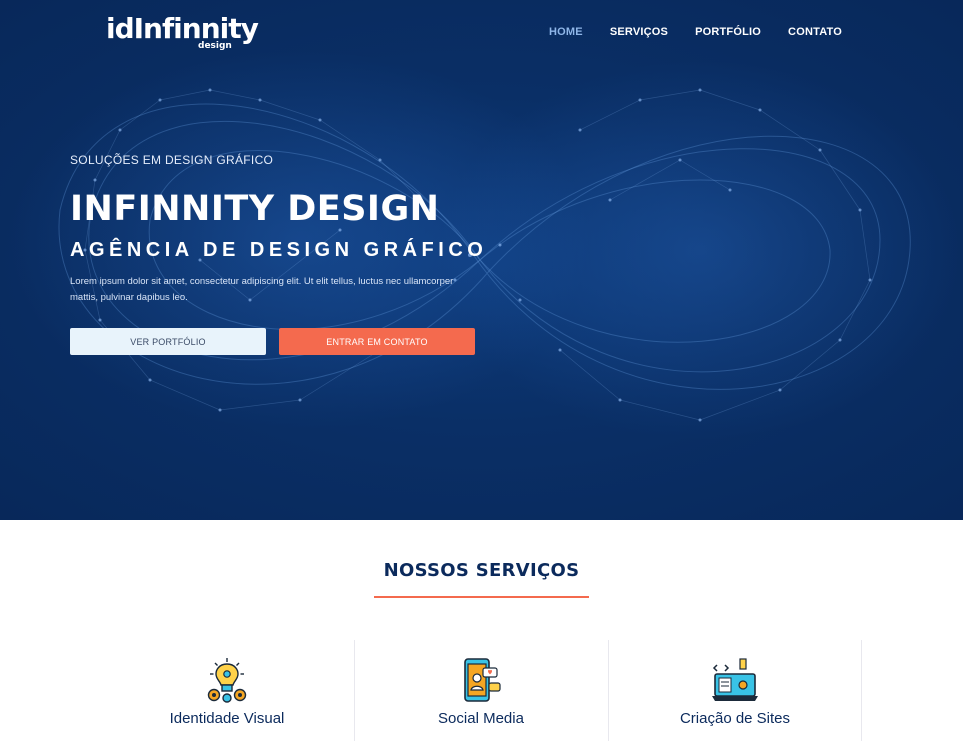 Image resolution: width=963 pixels, height=741 pixels. Describe the element at coordinates (182, 28) in the screenshot. I see `logo-wordmark: idInfinnity` at that location.